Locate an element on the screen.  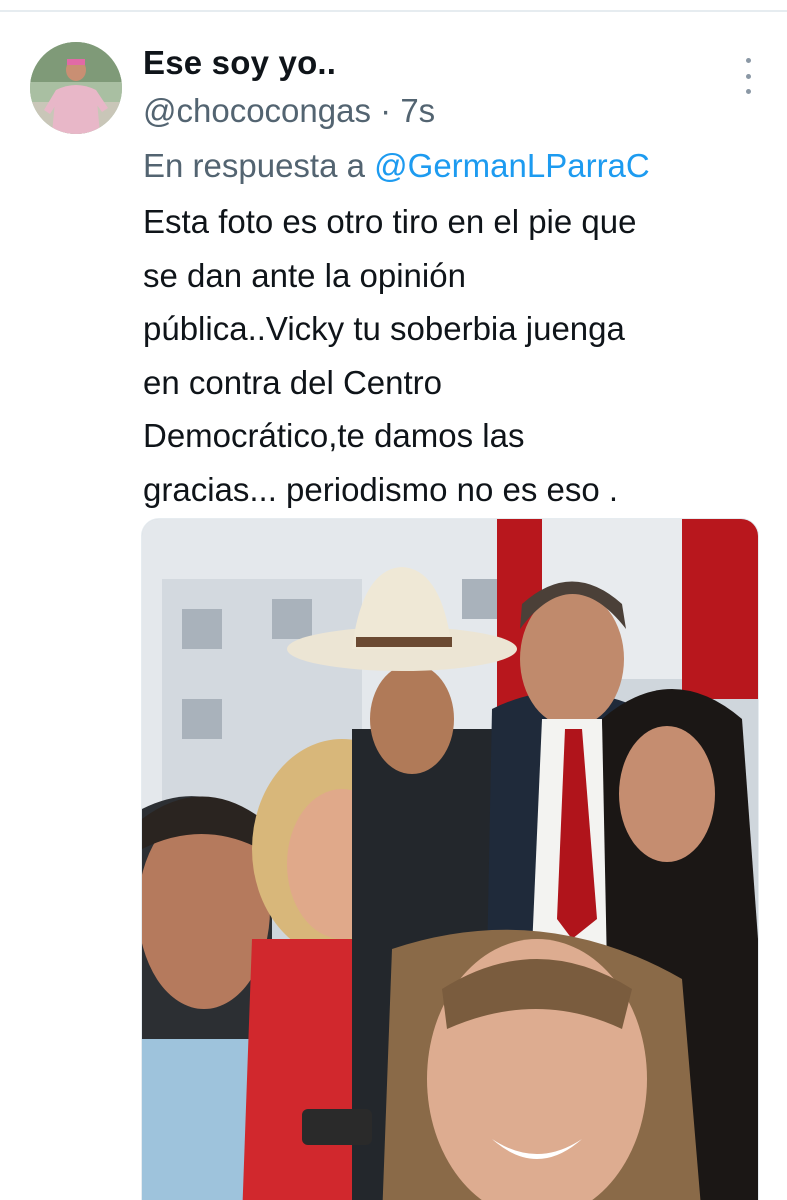
user-handle: @chococongas is located at coordinates (257, 110).